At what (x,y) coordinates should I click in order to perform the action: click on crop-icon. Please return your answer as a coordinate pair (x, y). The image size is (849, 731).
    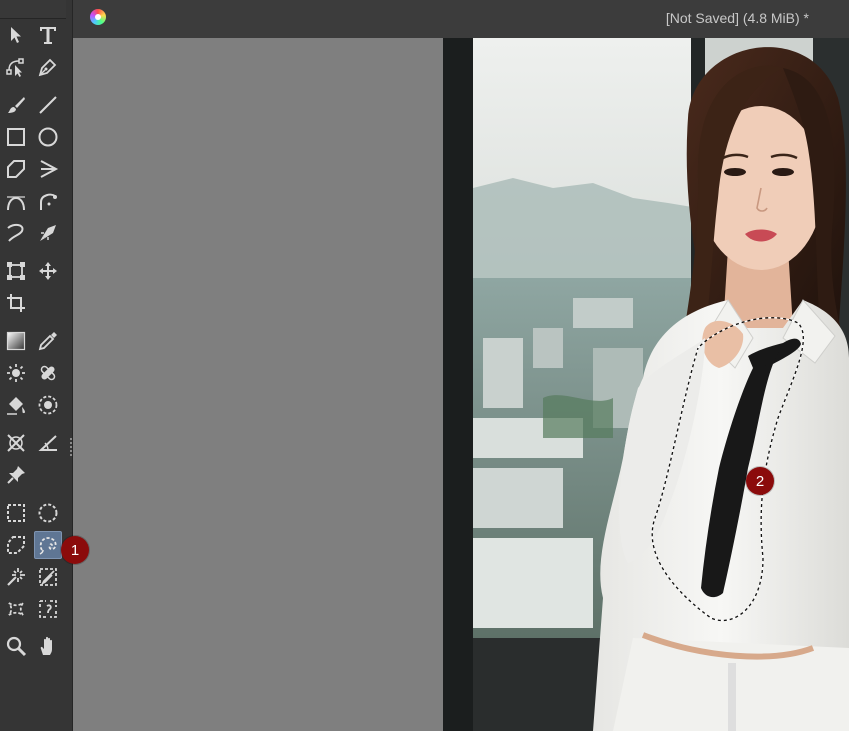
    Looking at the image, I should click on (16, 303).